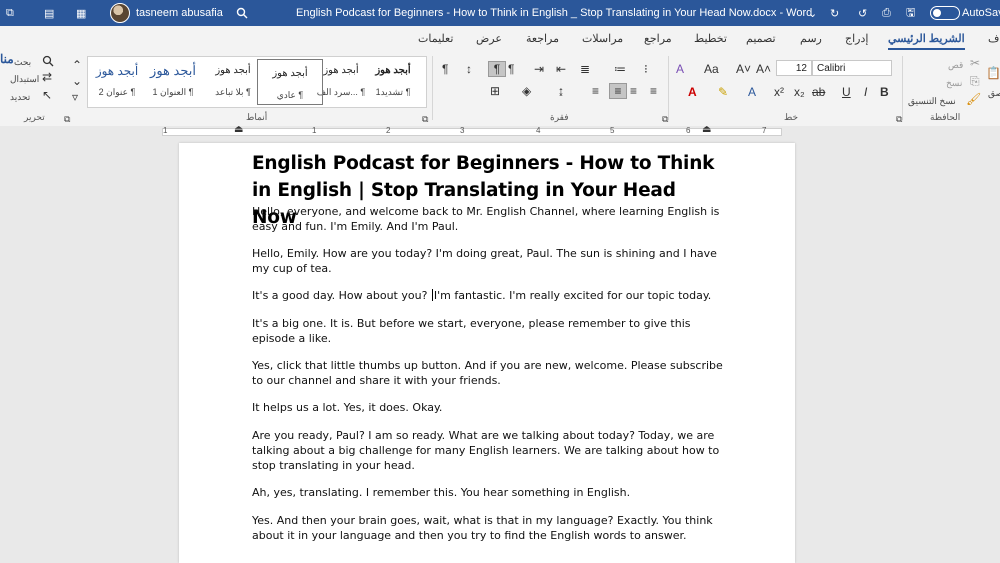 The image size is (1000, 563). I want to click on tab-design: تصميم, so click(761, 38).